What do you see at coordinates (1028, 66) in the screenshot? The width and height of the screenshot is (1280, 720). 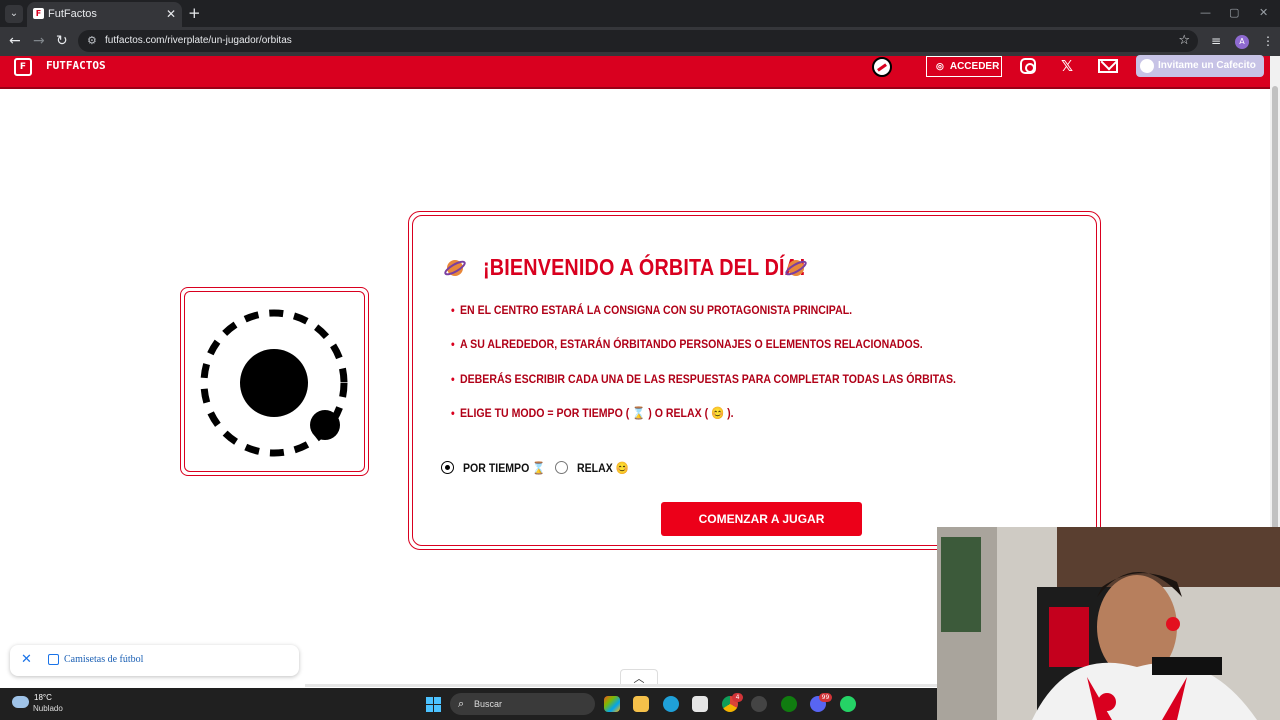 I see `instagram-icon` at bounding box center [1028, 66].